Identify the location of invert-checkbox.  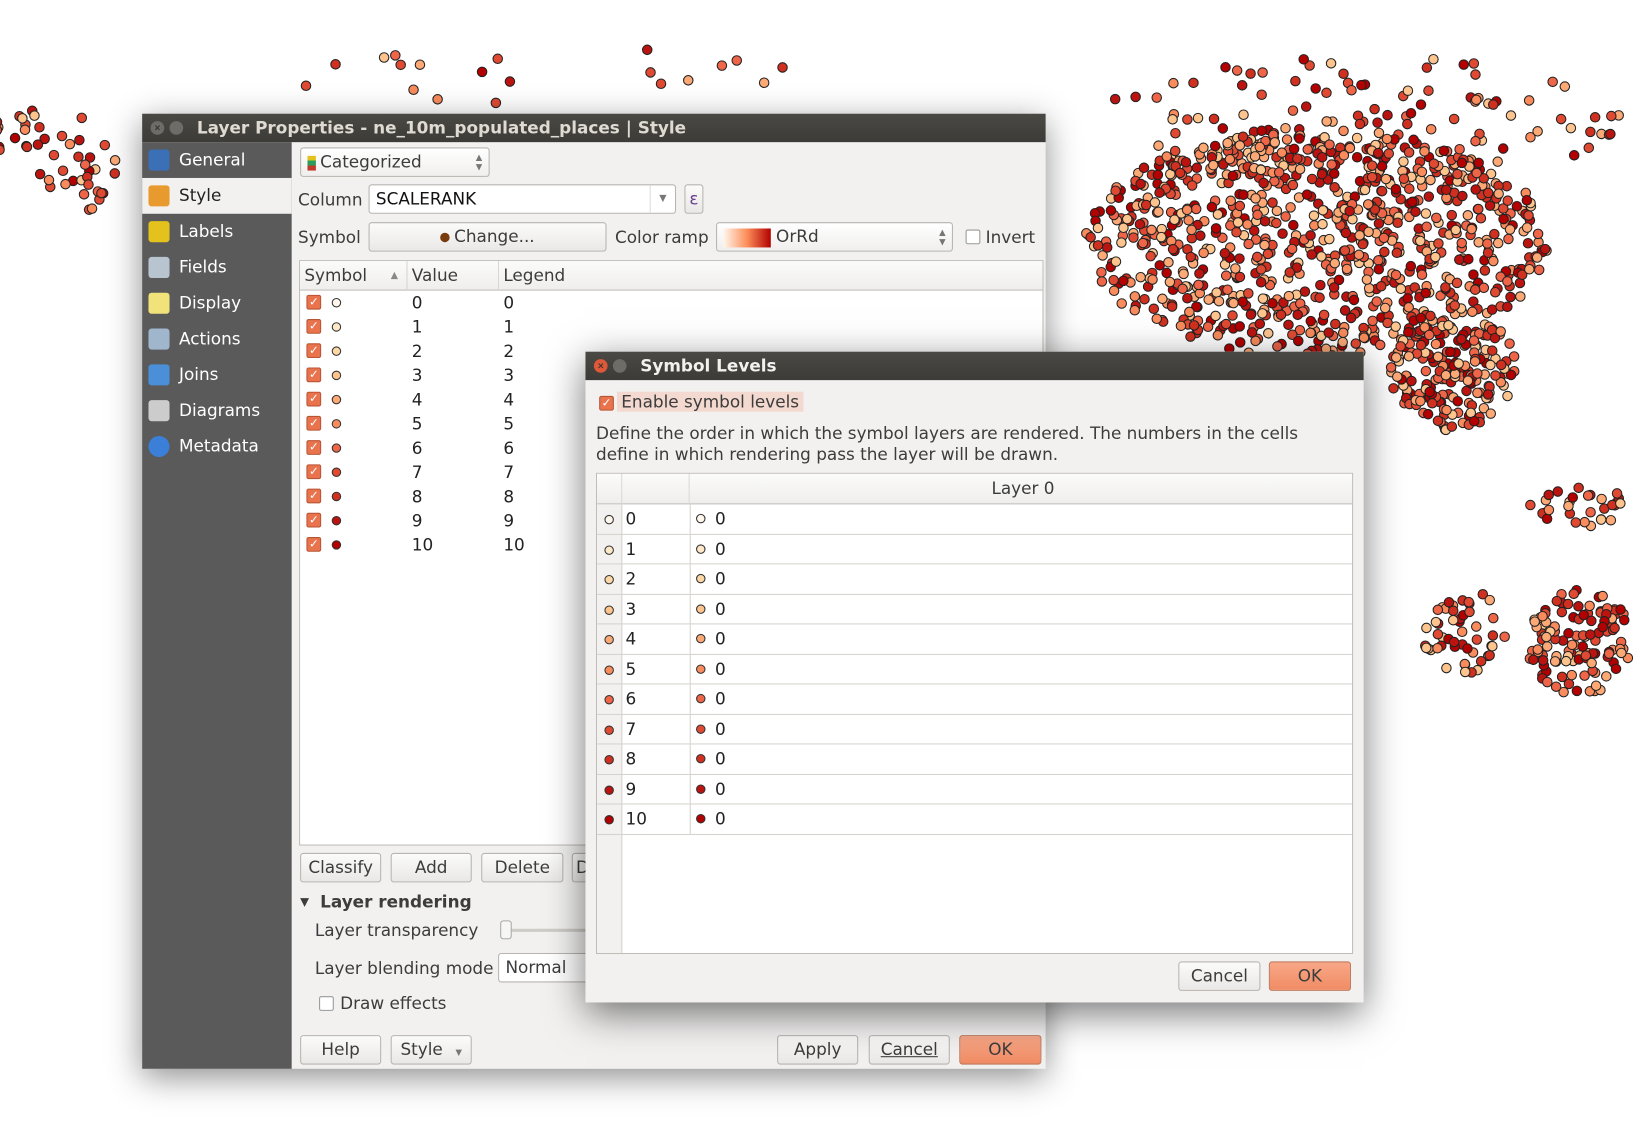
(973, 237).